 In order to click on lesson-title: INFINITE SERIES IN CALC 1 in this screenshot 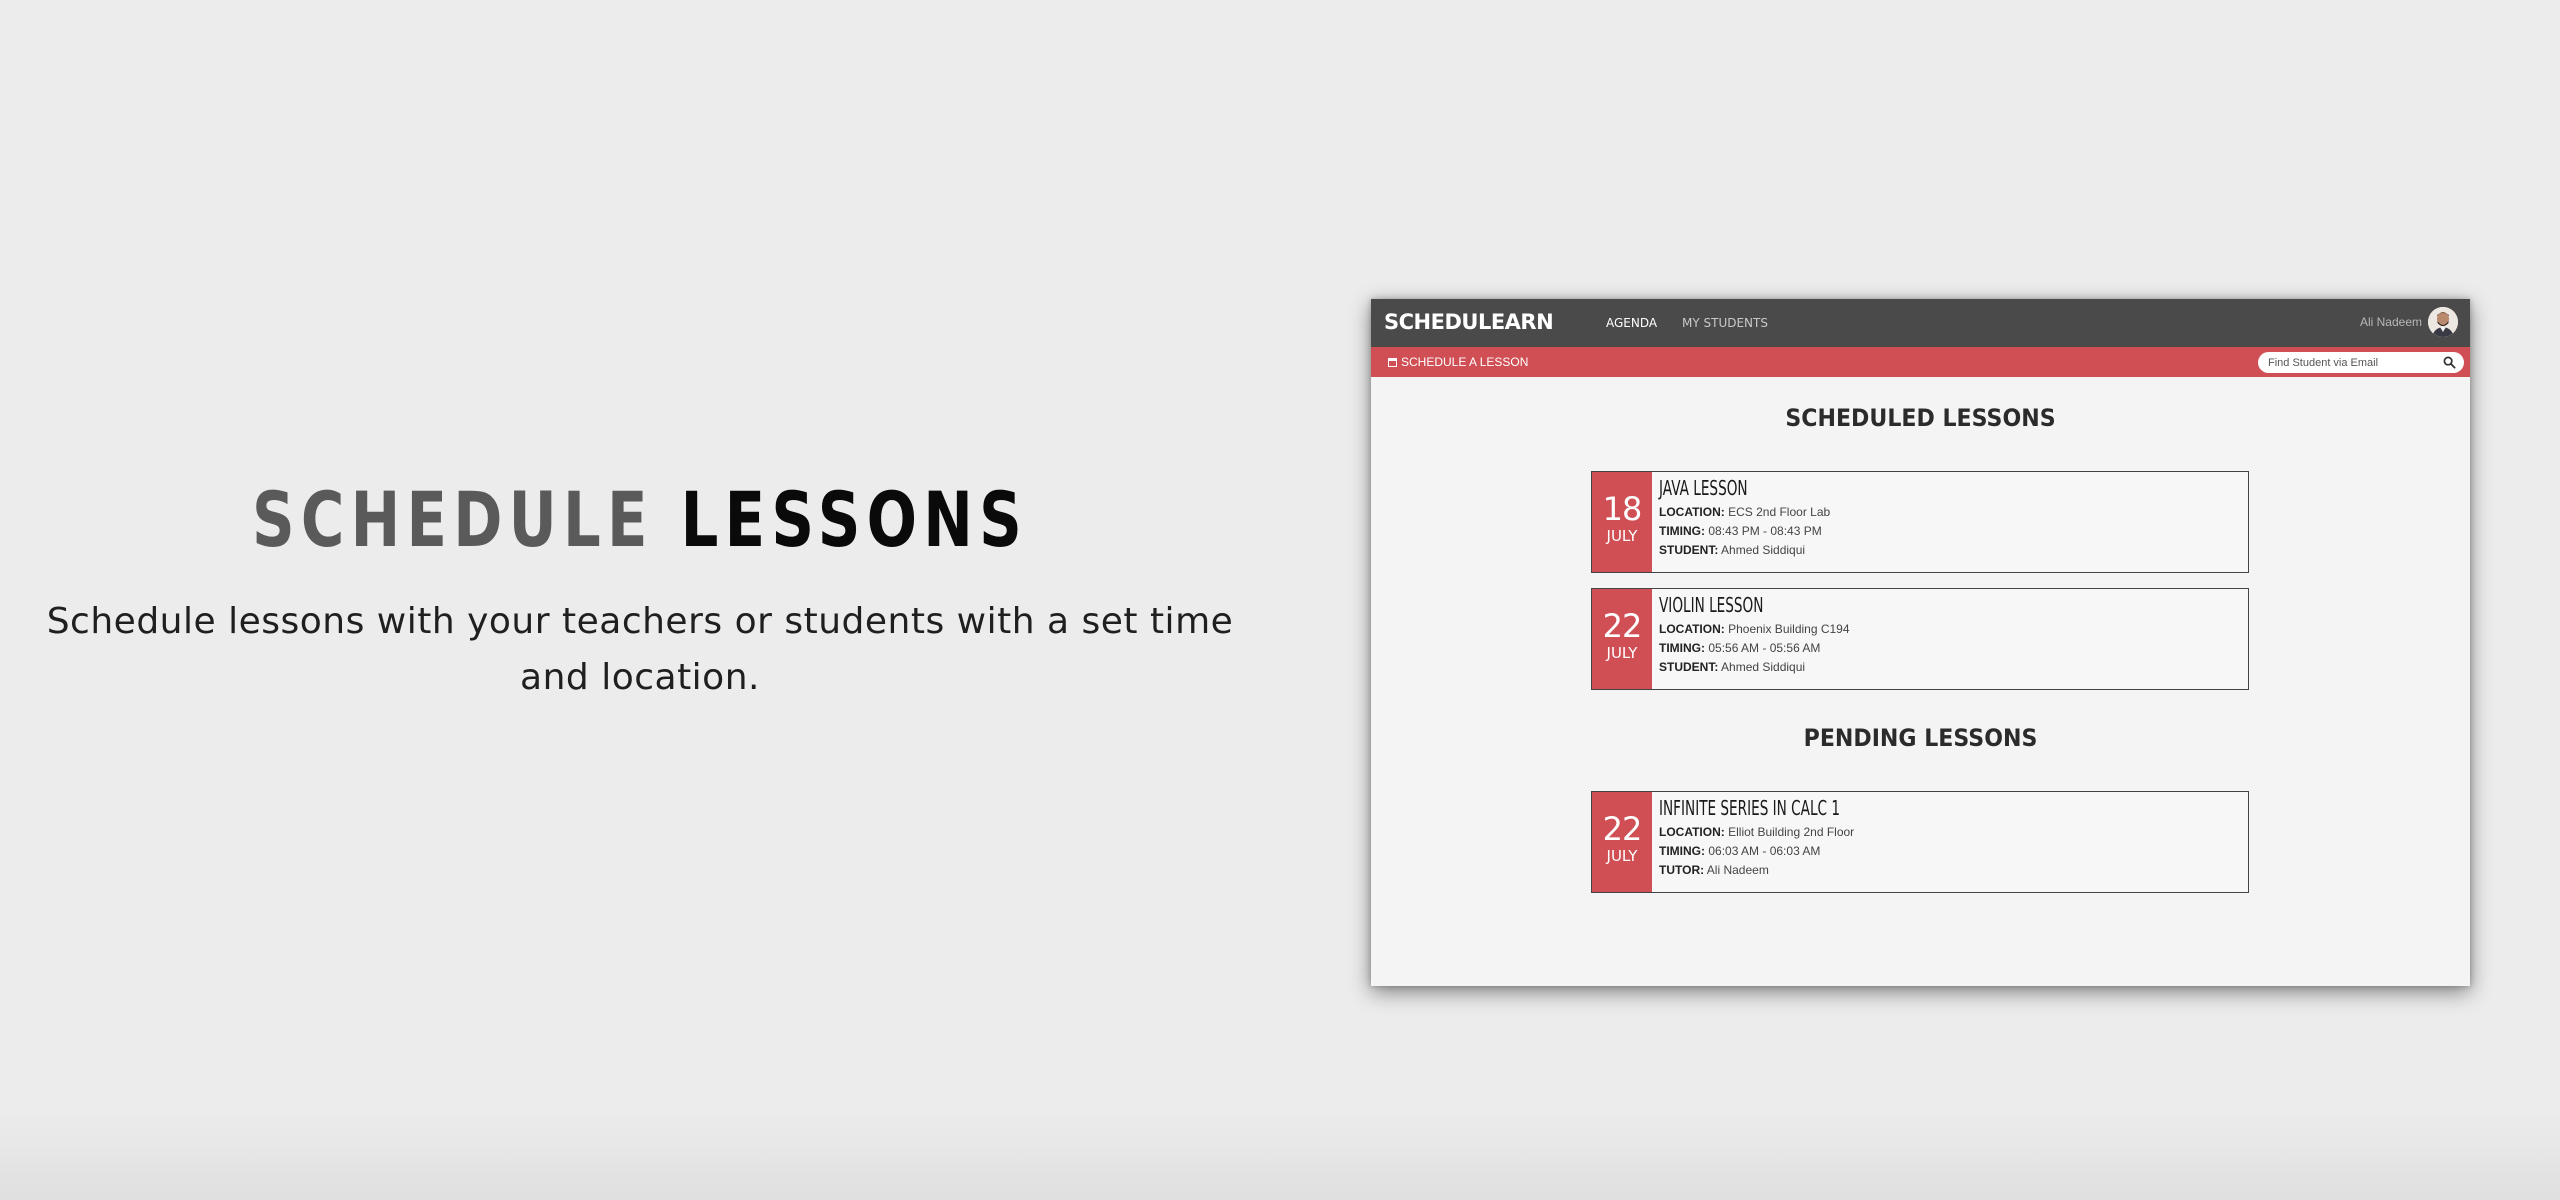, I will do `click(1750, 808)`.